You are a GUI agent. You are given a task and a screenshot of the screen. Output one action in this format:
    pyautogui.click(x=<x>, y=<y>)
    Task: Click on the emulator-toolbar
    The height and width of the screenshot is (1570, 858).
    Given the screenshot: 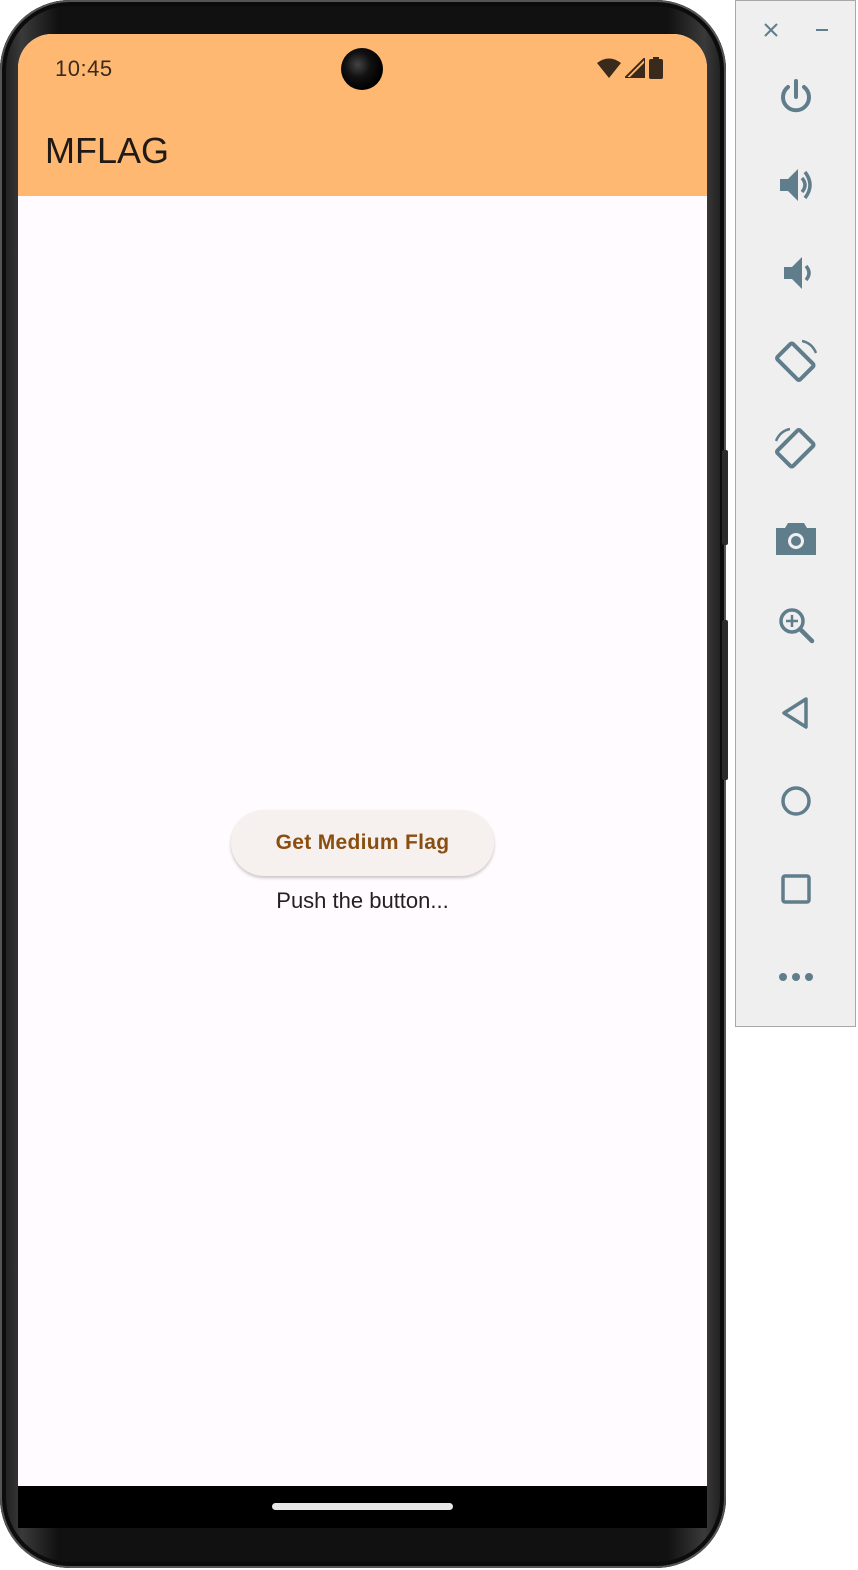 What is the action you would take?
    pyautogui.click(x=795, y=513)
    